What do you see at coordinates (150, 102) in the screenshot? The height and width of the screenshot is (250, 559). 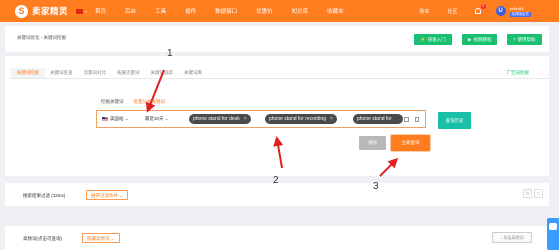 I see `subtab-batch-analysis: 批量分析关键词` at bounding box center [150, 102].